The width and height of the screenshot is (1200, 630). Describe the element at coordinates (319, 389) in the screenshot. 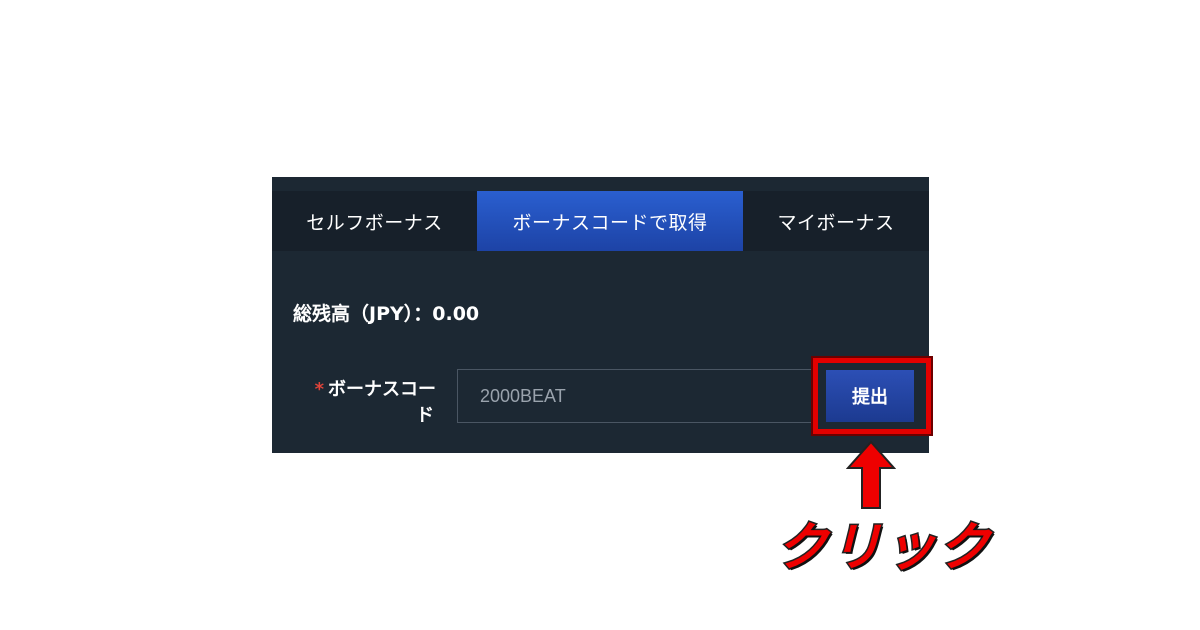

I see `required-mark: *` at that location.